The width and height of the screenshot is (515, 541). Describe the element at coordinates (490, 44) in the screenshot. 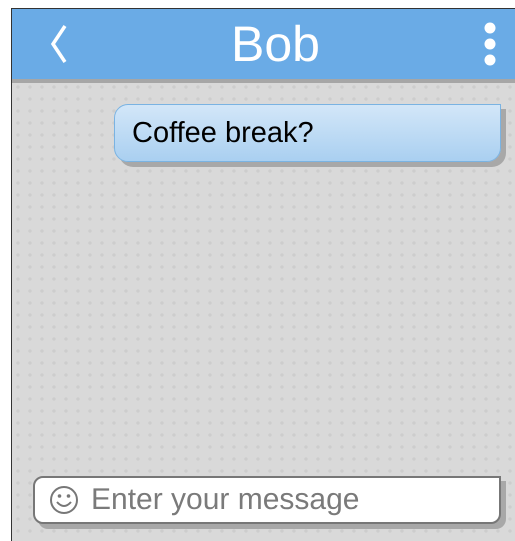

I see `menu-icon` at that location.